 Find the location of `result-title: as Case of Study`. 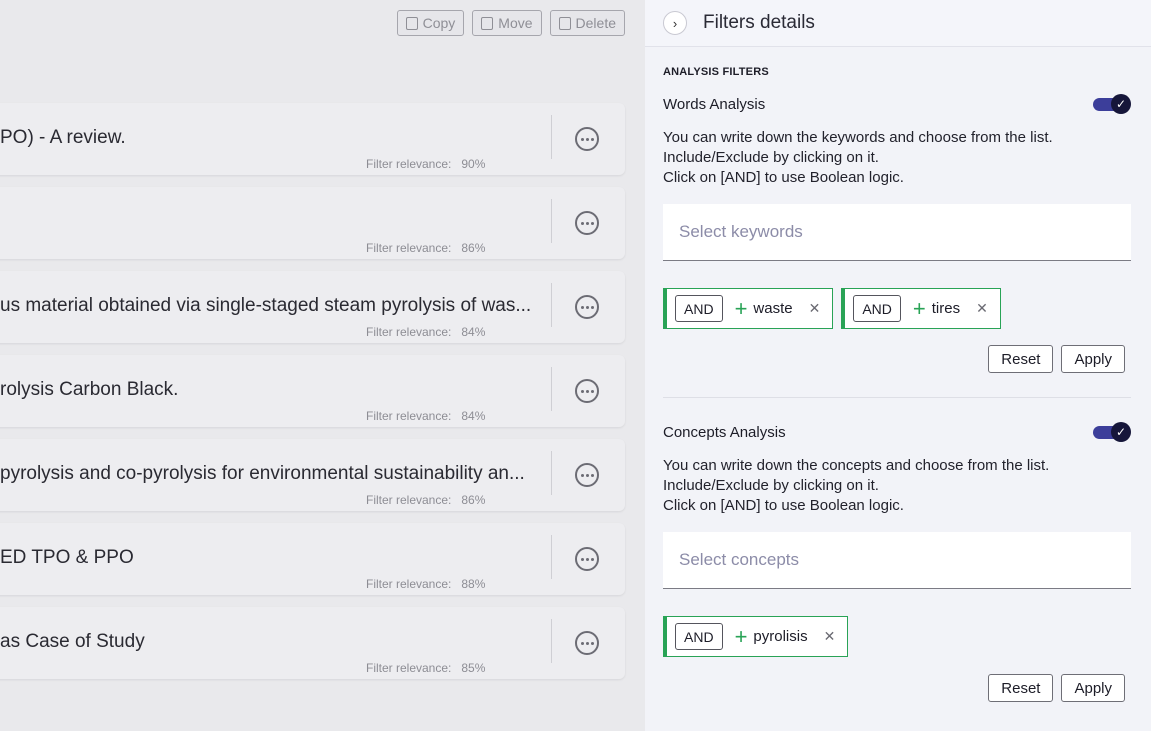

result-title: as Case of Study is located at coordinates (72, 641).